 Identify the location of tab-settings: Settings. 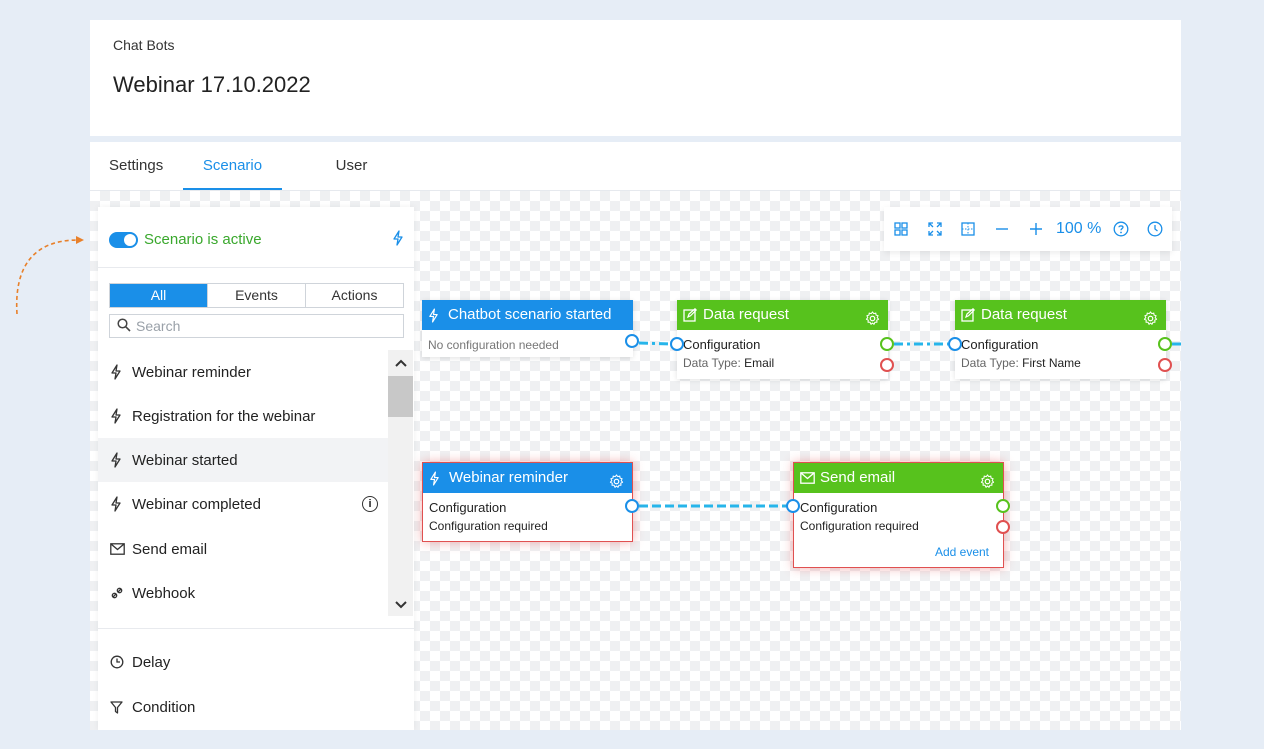
(136, 166).